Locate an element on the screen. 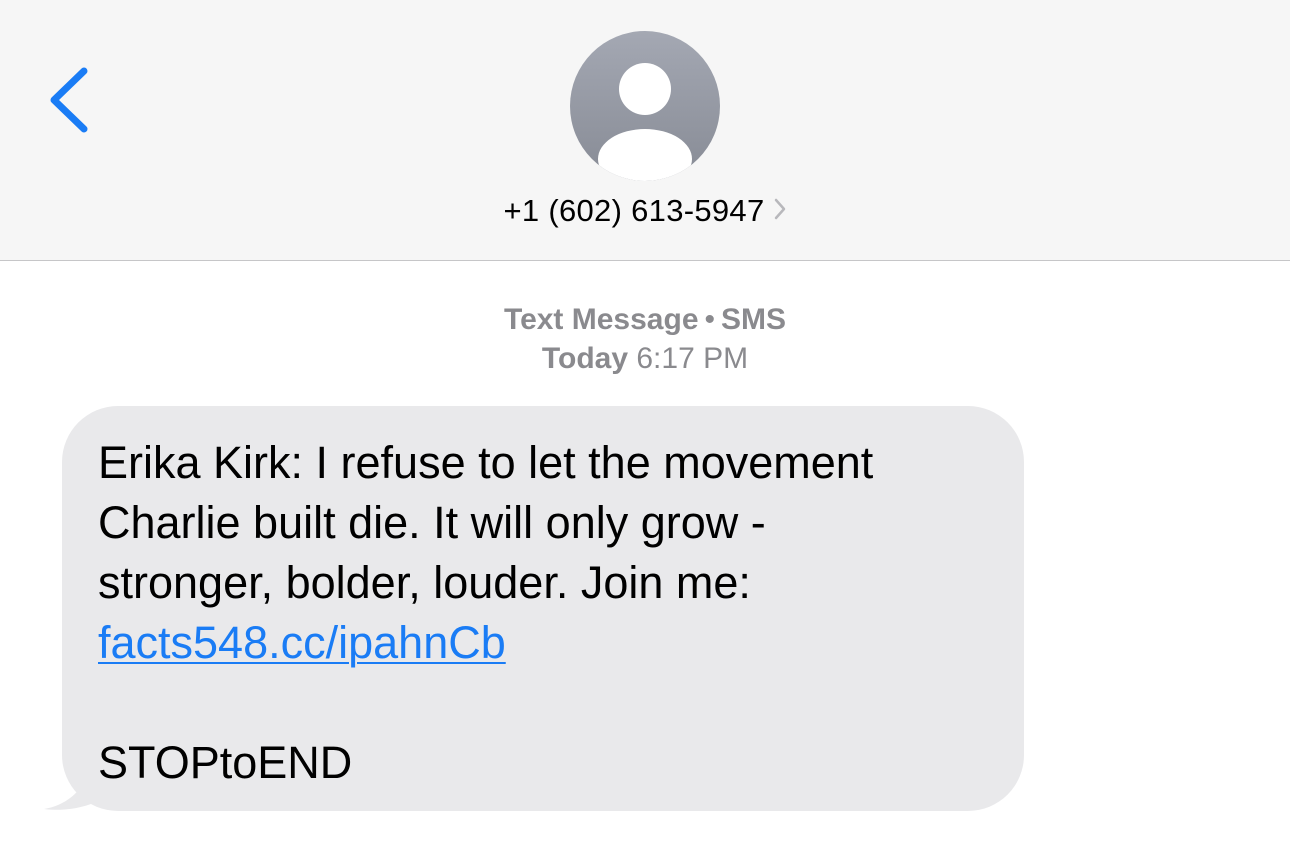  contact-avatar is located at coordinates (645, 106).